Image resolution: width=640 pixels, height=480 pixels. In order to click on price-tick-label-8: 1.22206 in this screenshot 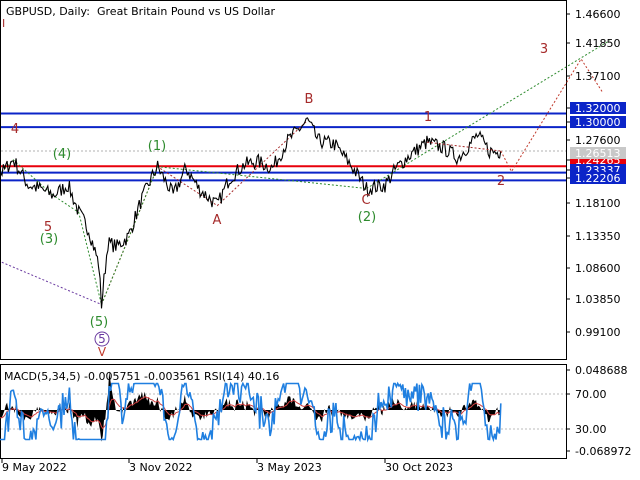, I will do `click(598, 178)`.